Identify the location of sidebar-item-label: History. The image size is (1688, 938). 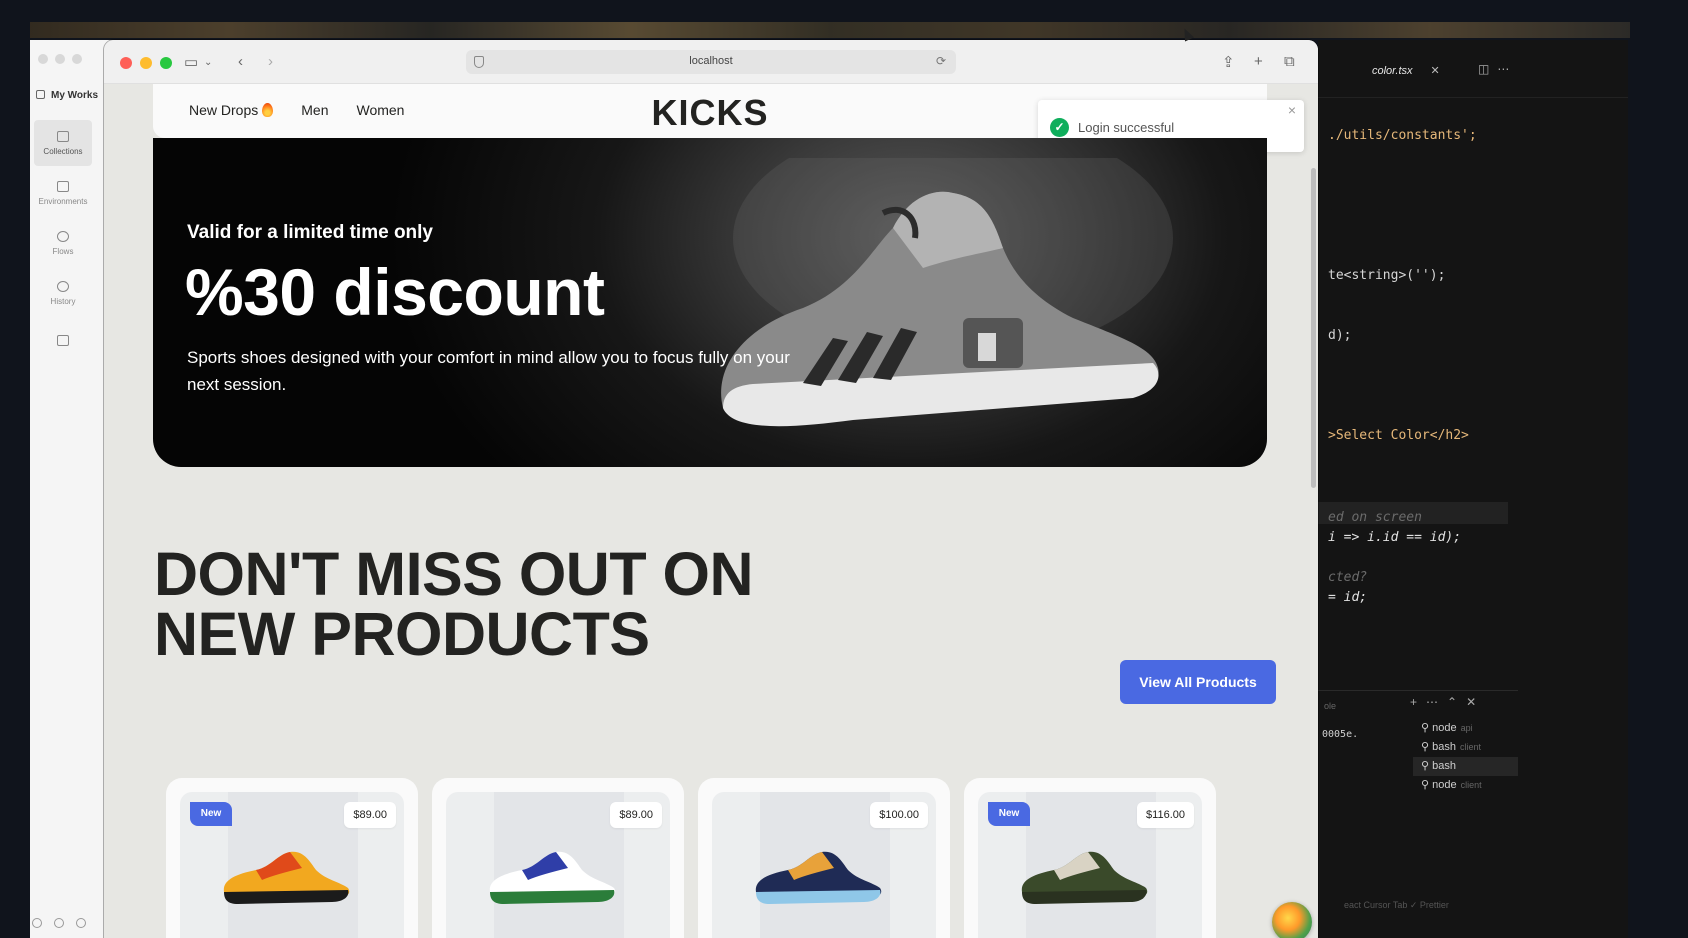
(63, 301).